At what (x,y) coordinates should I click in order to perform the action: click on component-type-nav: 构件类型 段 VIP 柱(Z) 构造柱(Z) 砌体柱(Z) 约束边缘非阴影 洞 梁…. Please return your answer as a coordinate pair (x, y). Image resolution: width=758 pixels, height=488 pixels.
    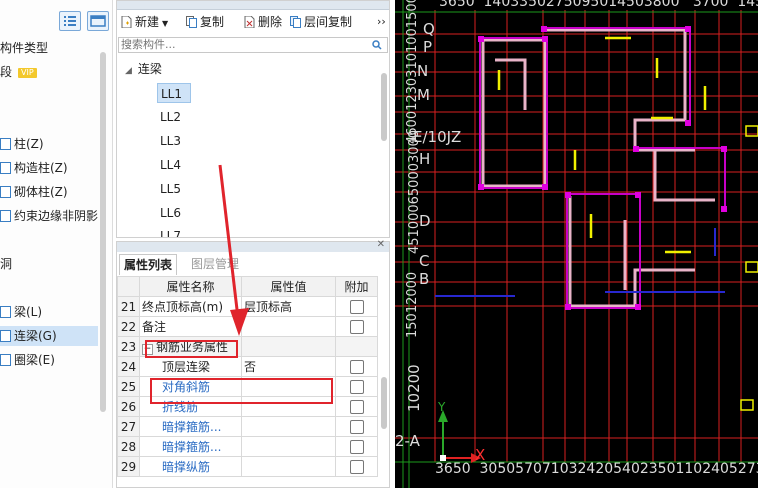
    Looking at the image, I should click on (56, 244).